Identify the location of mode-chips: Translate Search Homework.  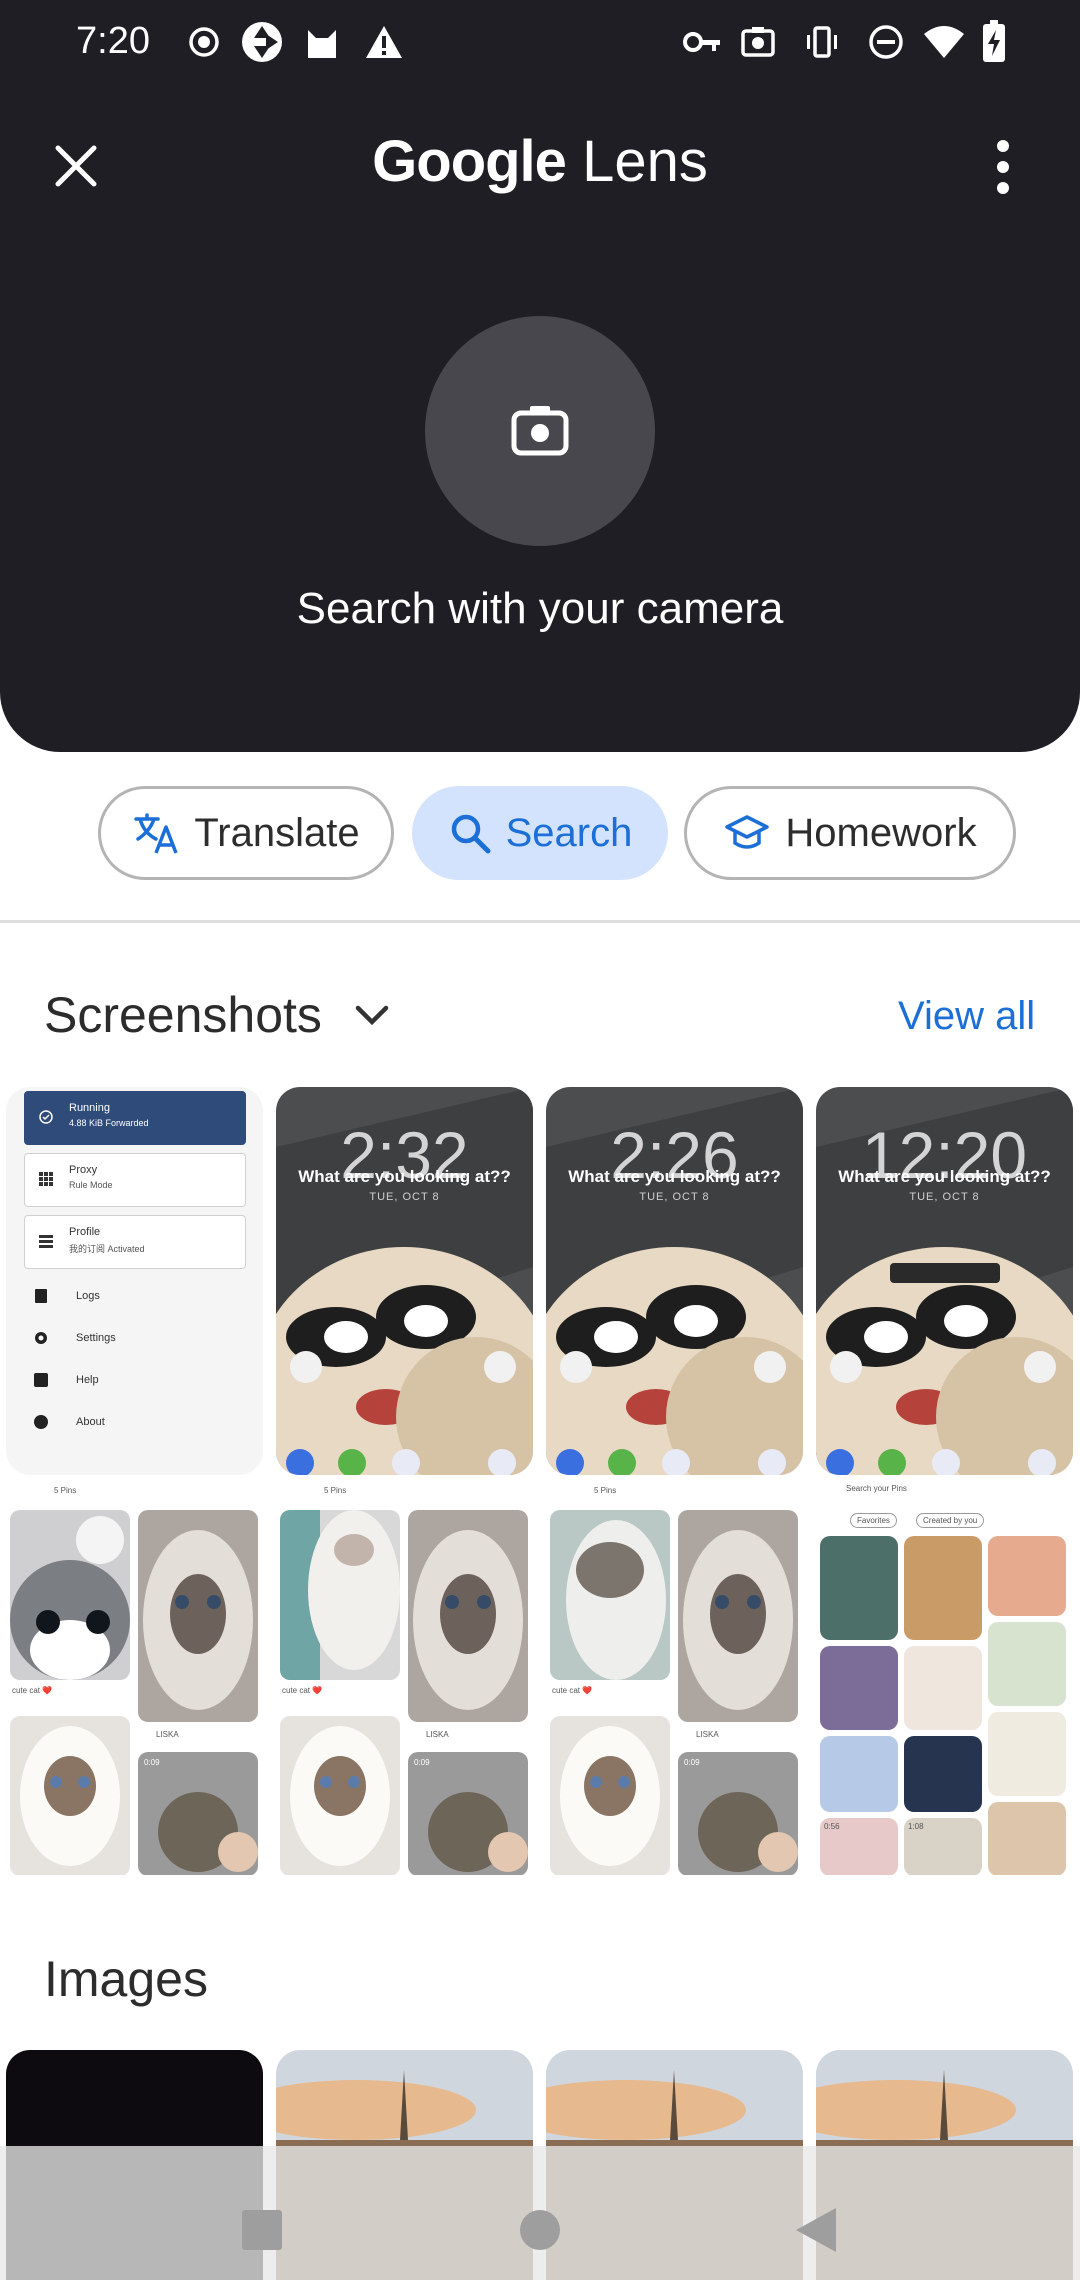
(540, 835).